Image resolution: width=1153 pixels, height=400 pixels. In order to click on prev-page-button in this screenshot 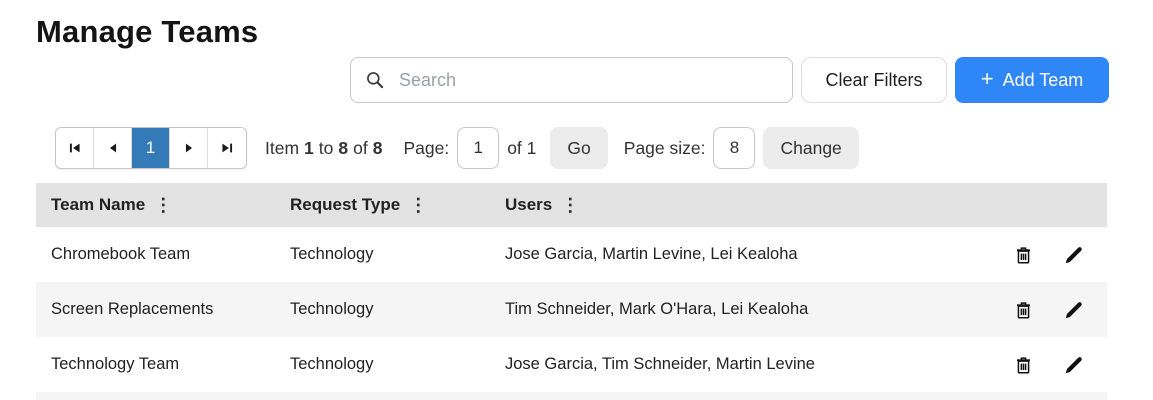, I will do `click(113, 148)`.